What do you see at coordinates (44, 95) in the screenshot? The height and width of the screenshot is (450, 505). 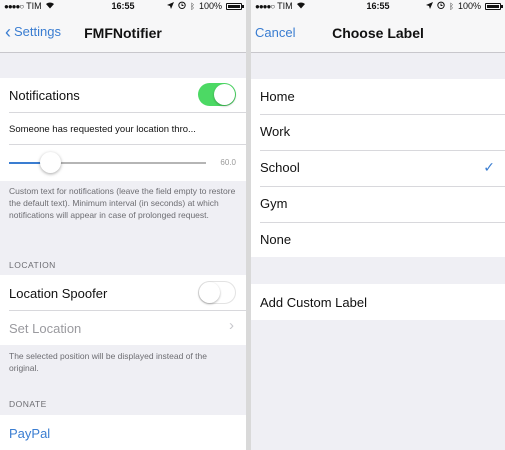 I see `notifications-label: Notifications` at bounding box center [44, 95].